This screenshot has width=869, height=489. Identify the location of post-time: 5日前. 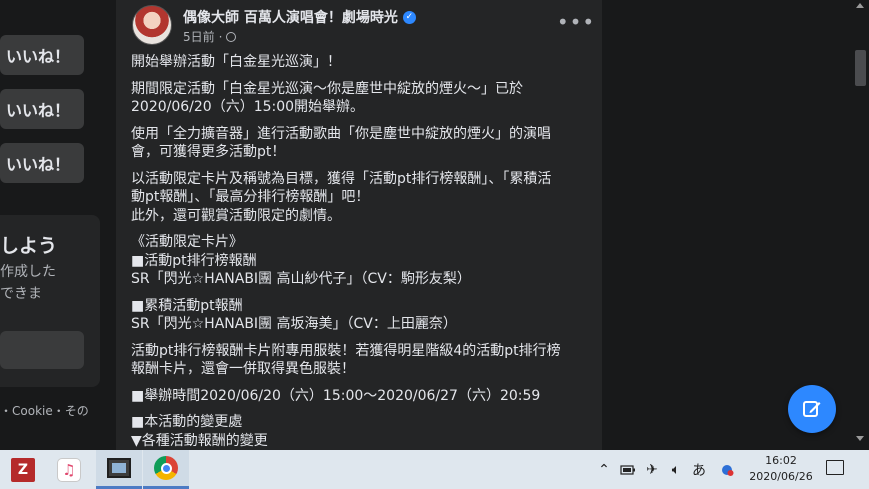
(199, 36).